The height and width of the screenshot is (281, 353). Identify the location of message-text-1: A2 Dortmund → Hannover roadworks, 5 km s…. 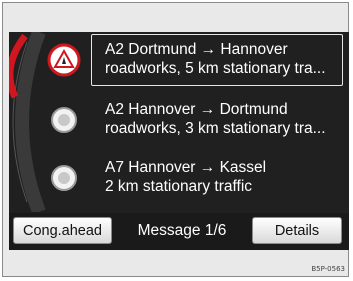
(215, 59).